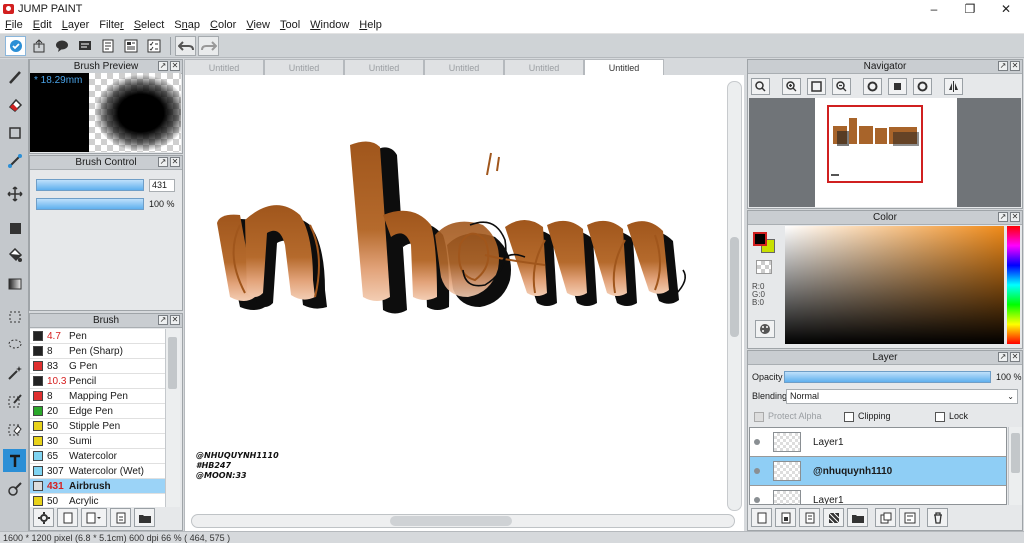 Image resolution: width=1024 pixels, height=543 pixels. Describe the element at coordinates (97, 396) in the screenshot. I see `brush-item: 8 Mapping Pen` at that location.